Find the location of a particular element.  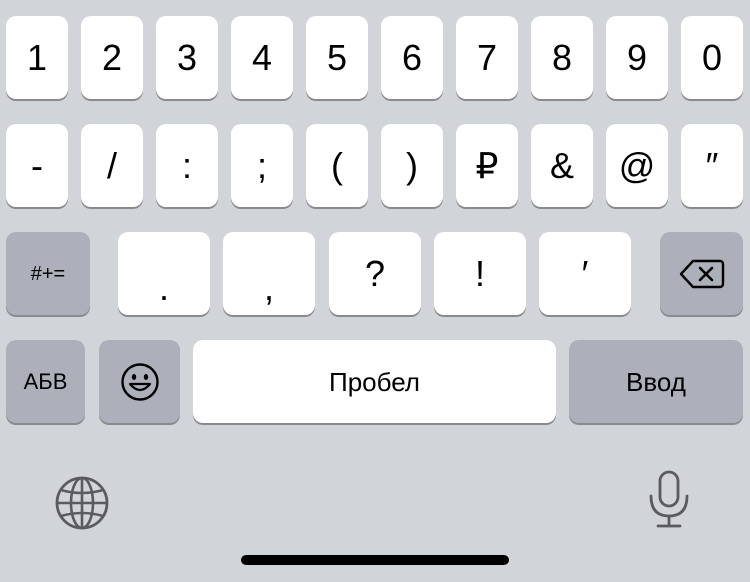

key-label: 9 is located at coordinates (637, 57).